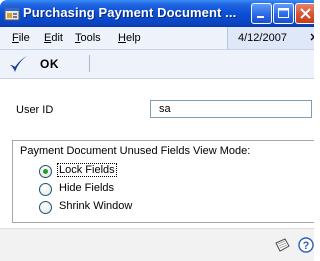 This screenshot has height=261, width=320. What do you see at coordinates (262, 38) in the screenshot?
I see `user-date: 4/12/2007` at bounding box center [262, 38].